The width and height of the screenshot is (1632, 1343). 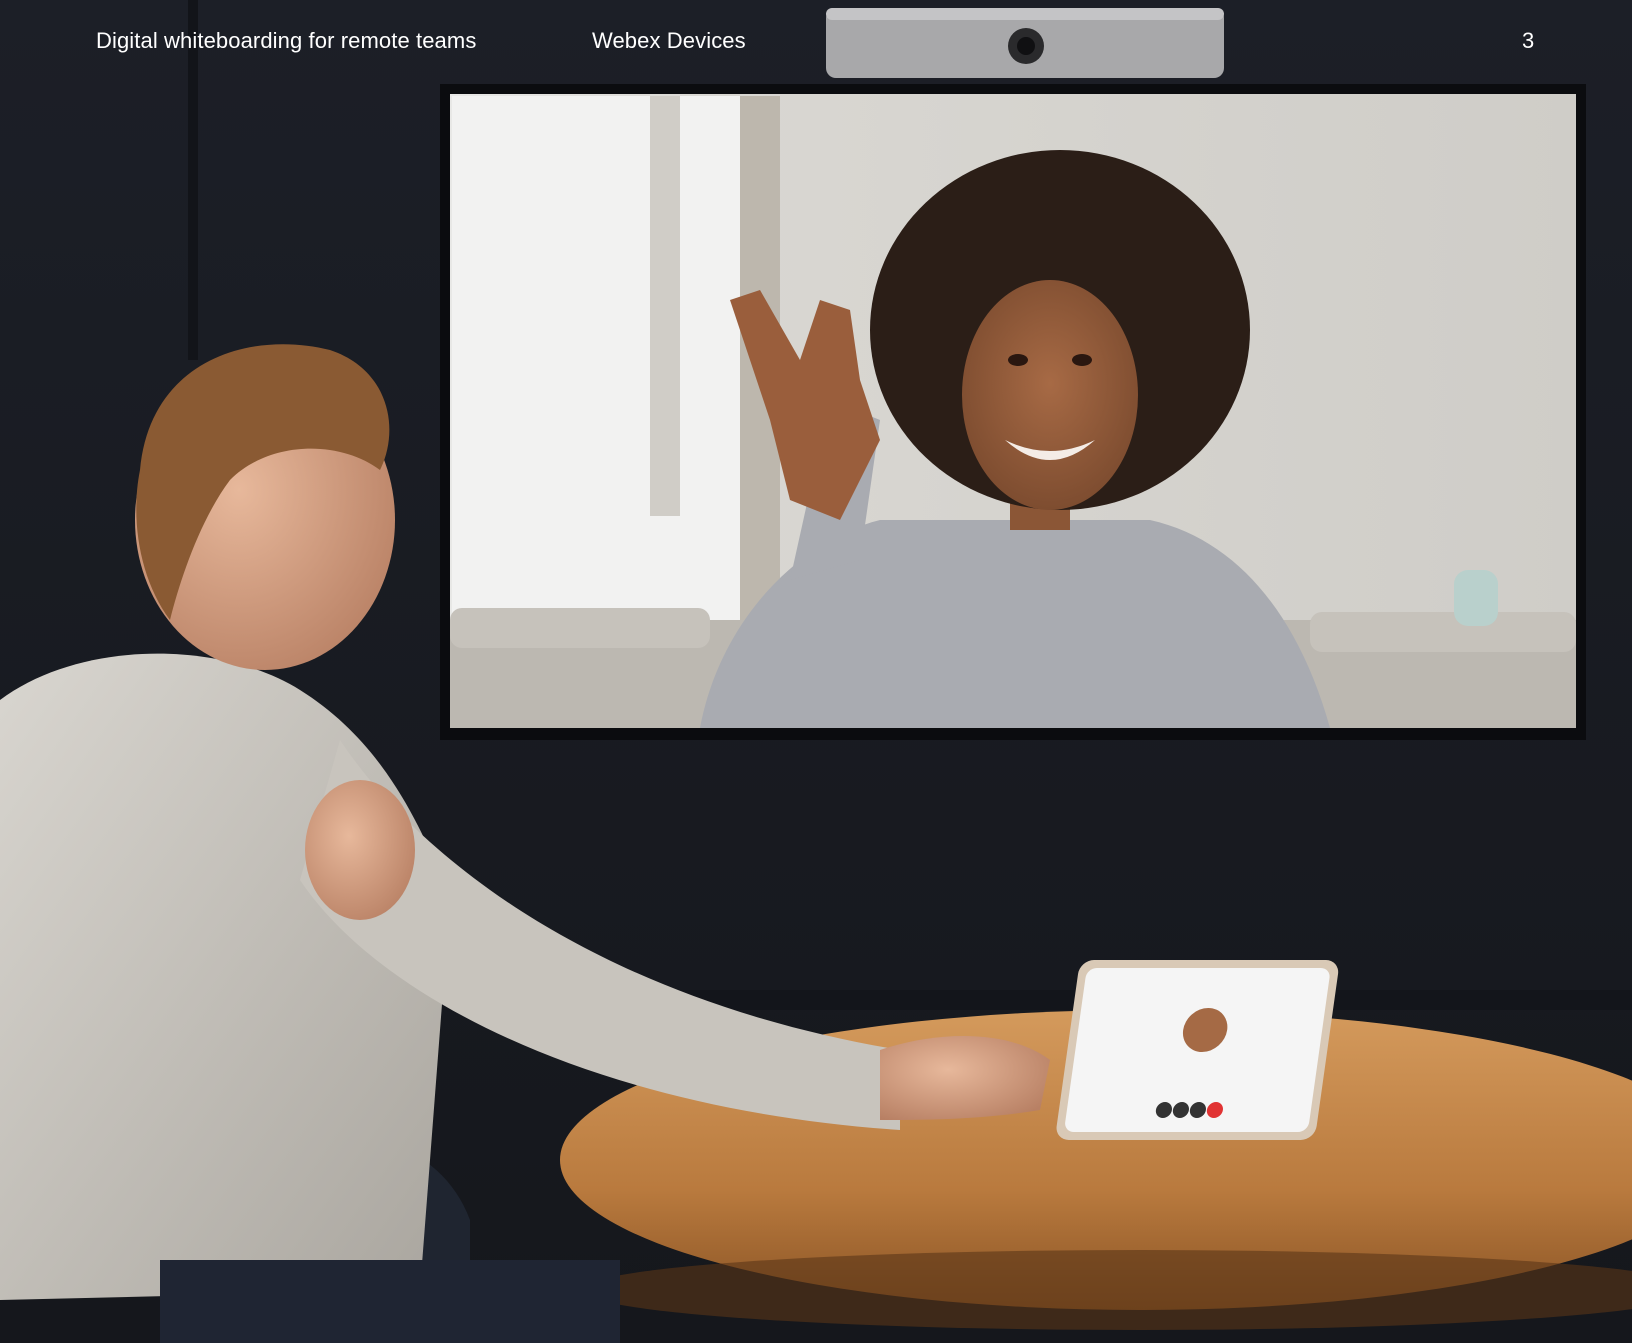 I want to click on section-title: Webex Devices, so click(x=669, y=40).